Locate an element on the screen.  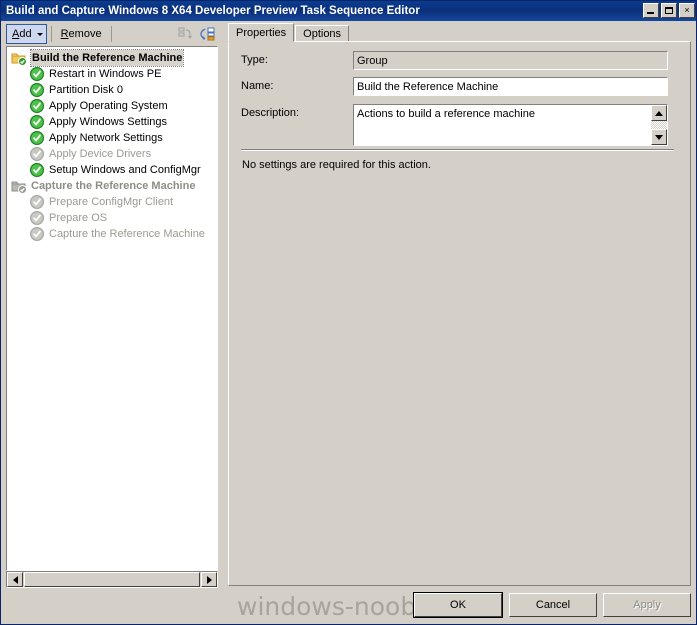
ok-button: OK is located at coordinates (458, 605).